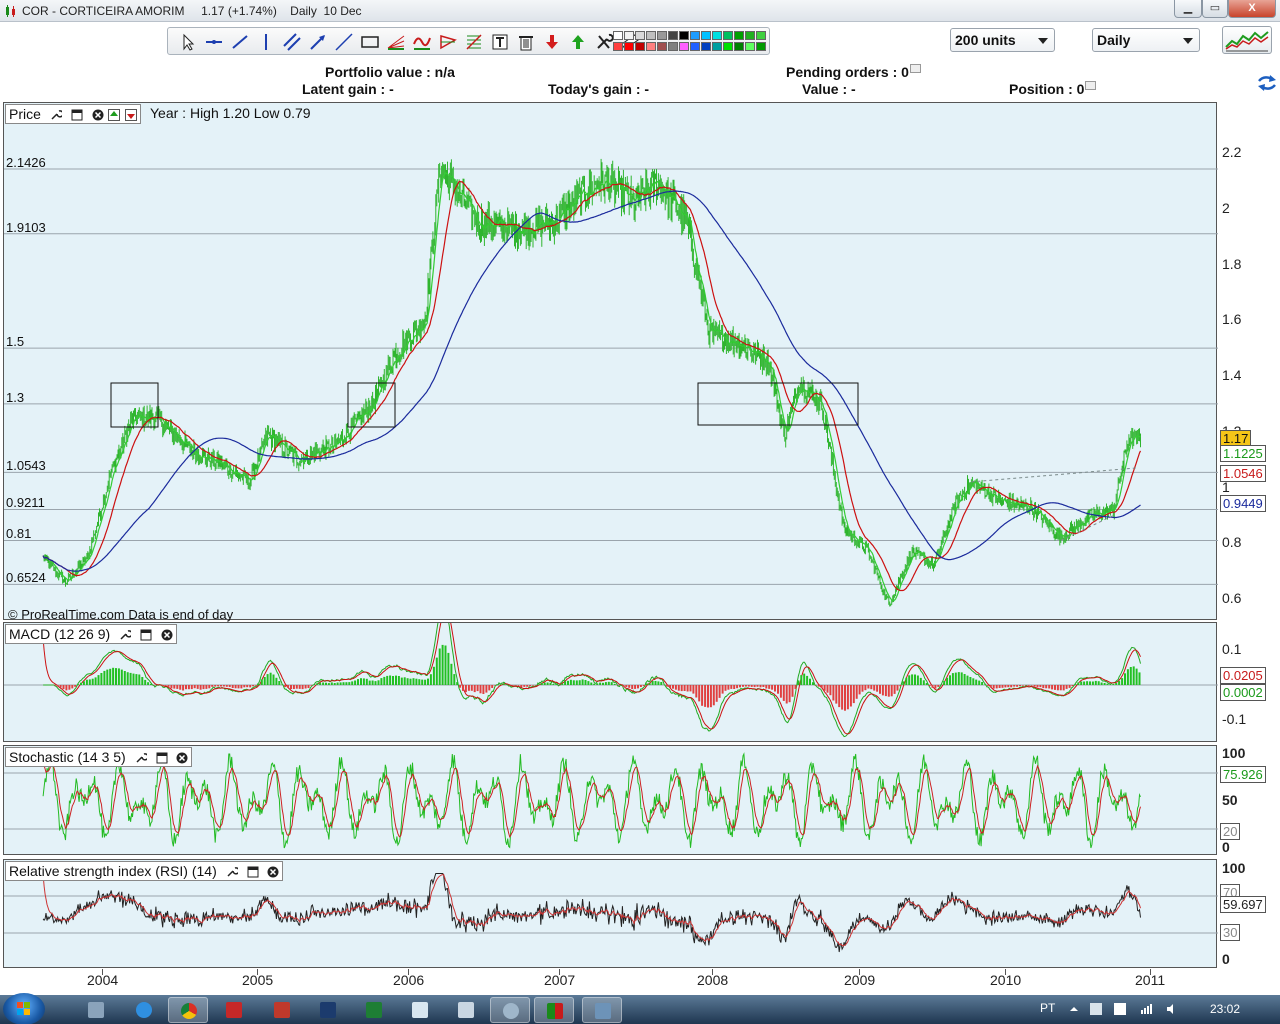 The image size is (1280, 1024). What do you see at coordinates (578, 42) in the screenshot?
I see `tool-buy-arrow` at bounding box center [578, 42].